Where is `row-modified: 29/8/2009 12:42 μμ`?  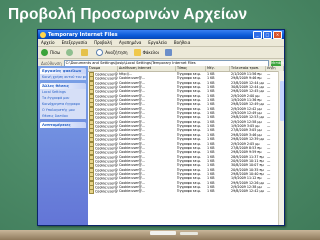
row-modified: 29/8/2009 12:42 μμ is located at coordinates (247, 191).